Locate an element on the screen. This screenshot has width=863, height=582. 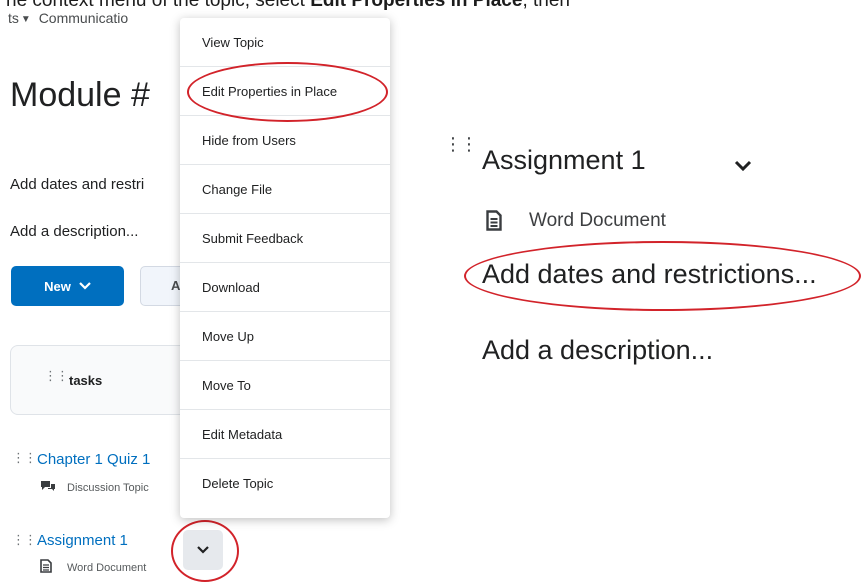
menu-item-label: Delete Topic is located at coordinates (238, 483).